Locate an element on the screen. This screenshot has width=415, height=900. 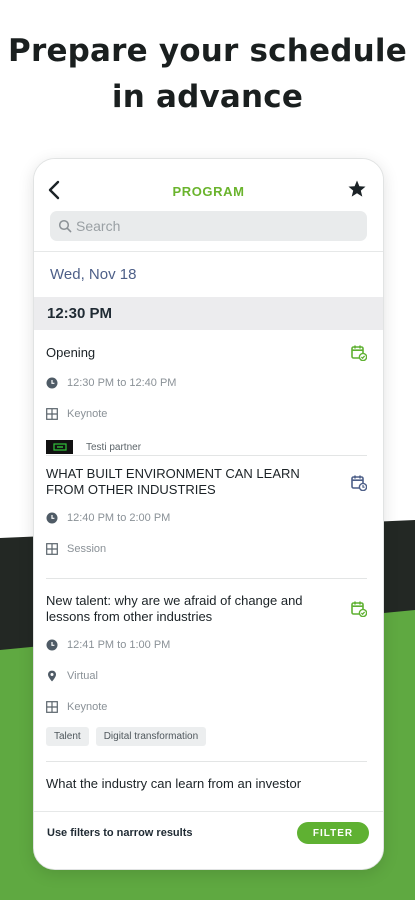
partner-logo-icon is located at coordinates (59, 447).